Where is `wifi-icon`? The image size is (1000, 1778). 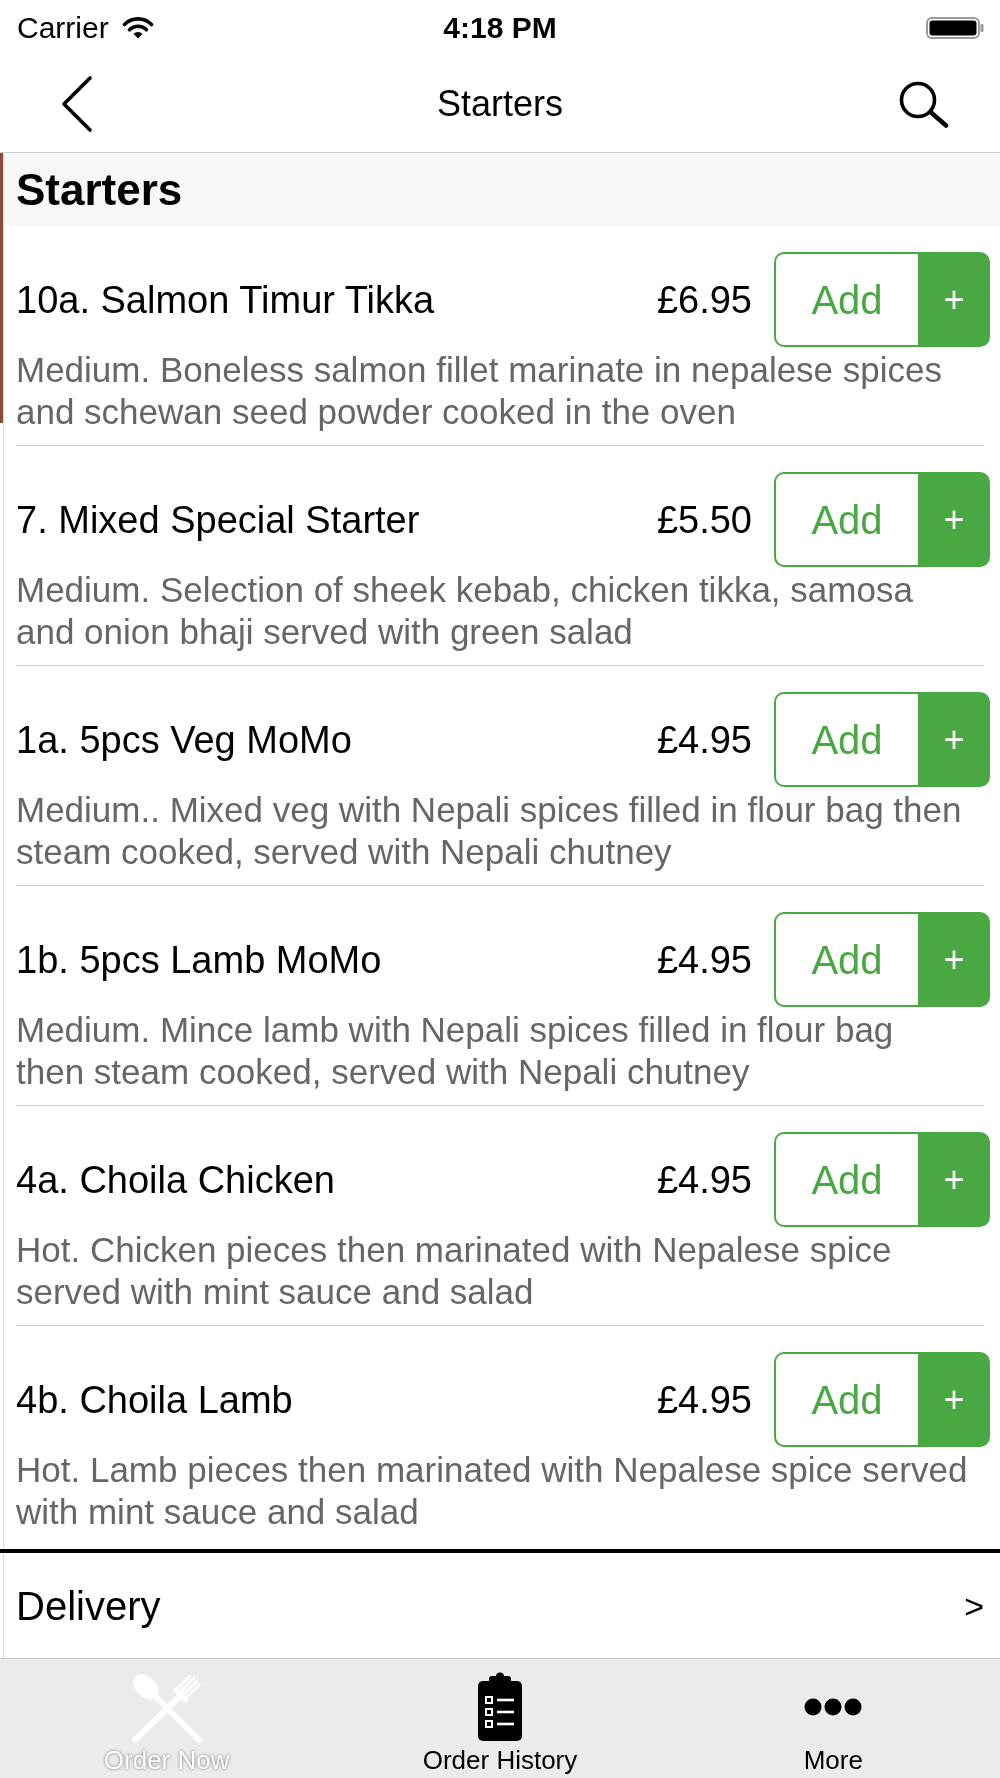
wifi-icon is located at coordinates (137, 27).